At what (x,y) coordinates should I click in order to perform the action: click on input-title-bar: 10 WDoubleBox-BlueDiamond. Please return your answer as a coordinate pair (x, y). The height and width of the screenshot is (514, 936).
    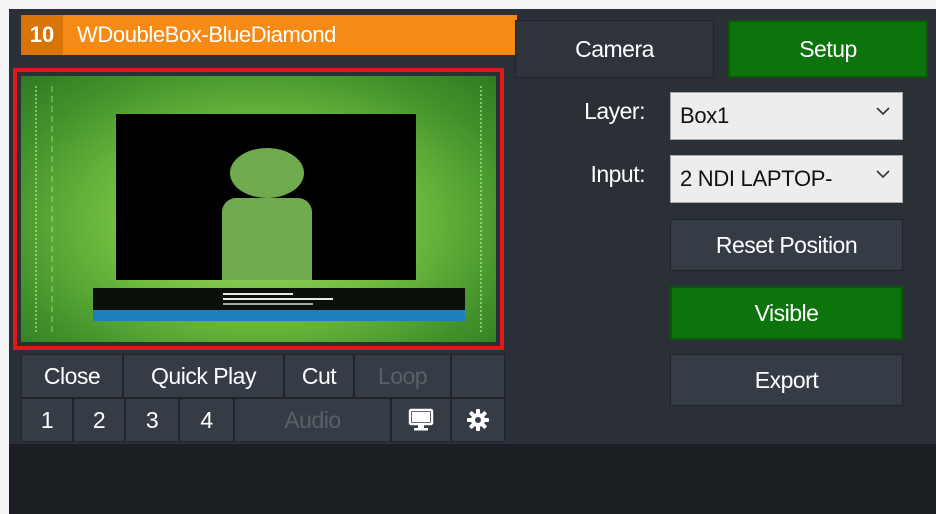
    Looking at the image, I should click on (269, 35).